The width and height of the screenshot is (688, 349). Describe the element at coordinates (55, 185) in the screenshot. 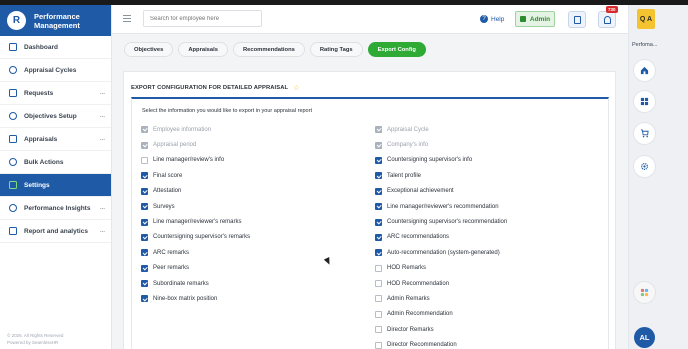

I see `sidebar-item-settings: Settings` at that location.